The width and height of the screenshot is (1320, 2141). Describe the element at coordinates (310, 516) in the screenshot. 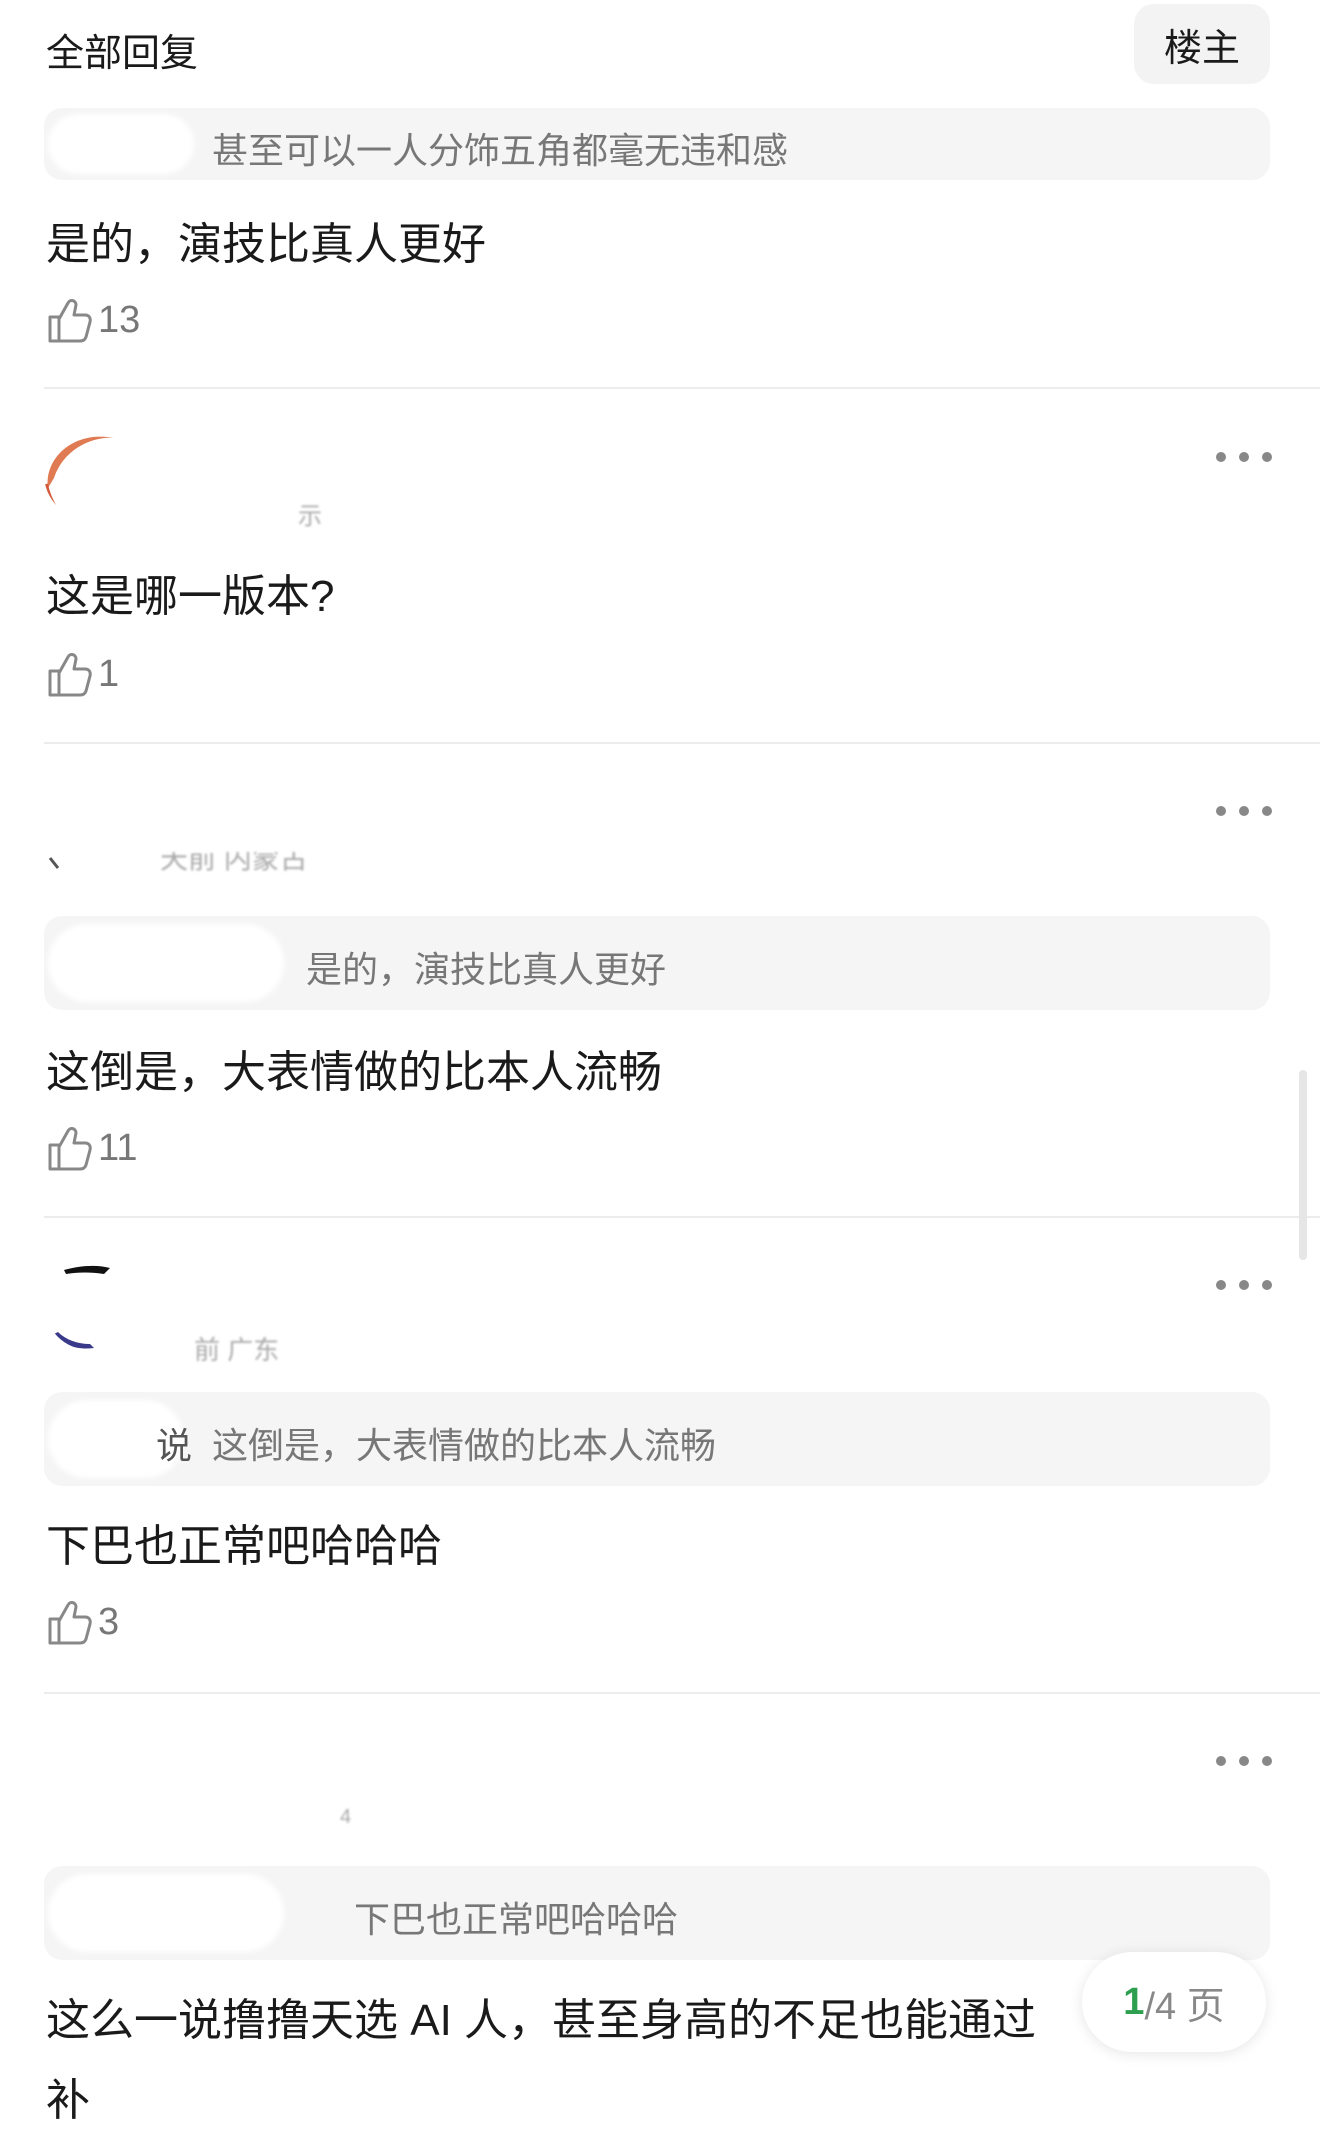

I see `user-meta: 示` at that location.